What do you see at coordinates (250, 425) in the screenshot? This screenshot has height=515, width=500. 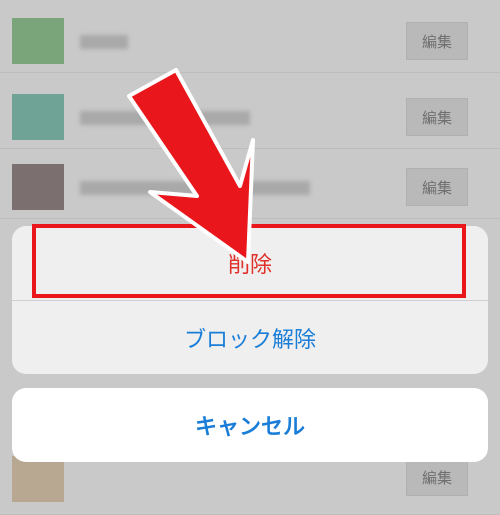 I see `cancel-button: キャンセル` at bounding box center [250, 425].